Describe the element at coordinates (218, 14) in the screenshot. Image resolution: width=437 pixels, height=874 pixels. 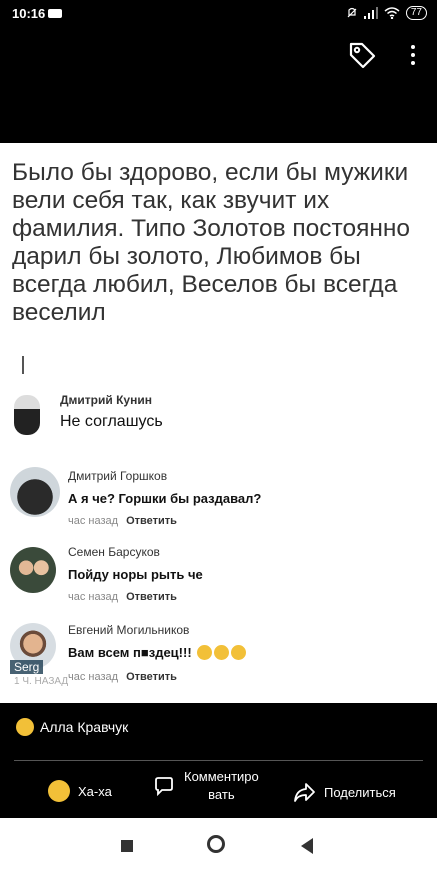
I see `status-bar: 10:16 77` at that location.